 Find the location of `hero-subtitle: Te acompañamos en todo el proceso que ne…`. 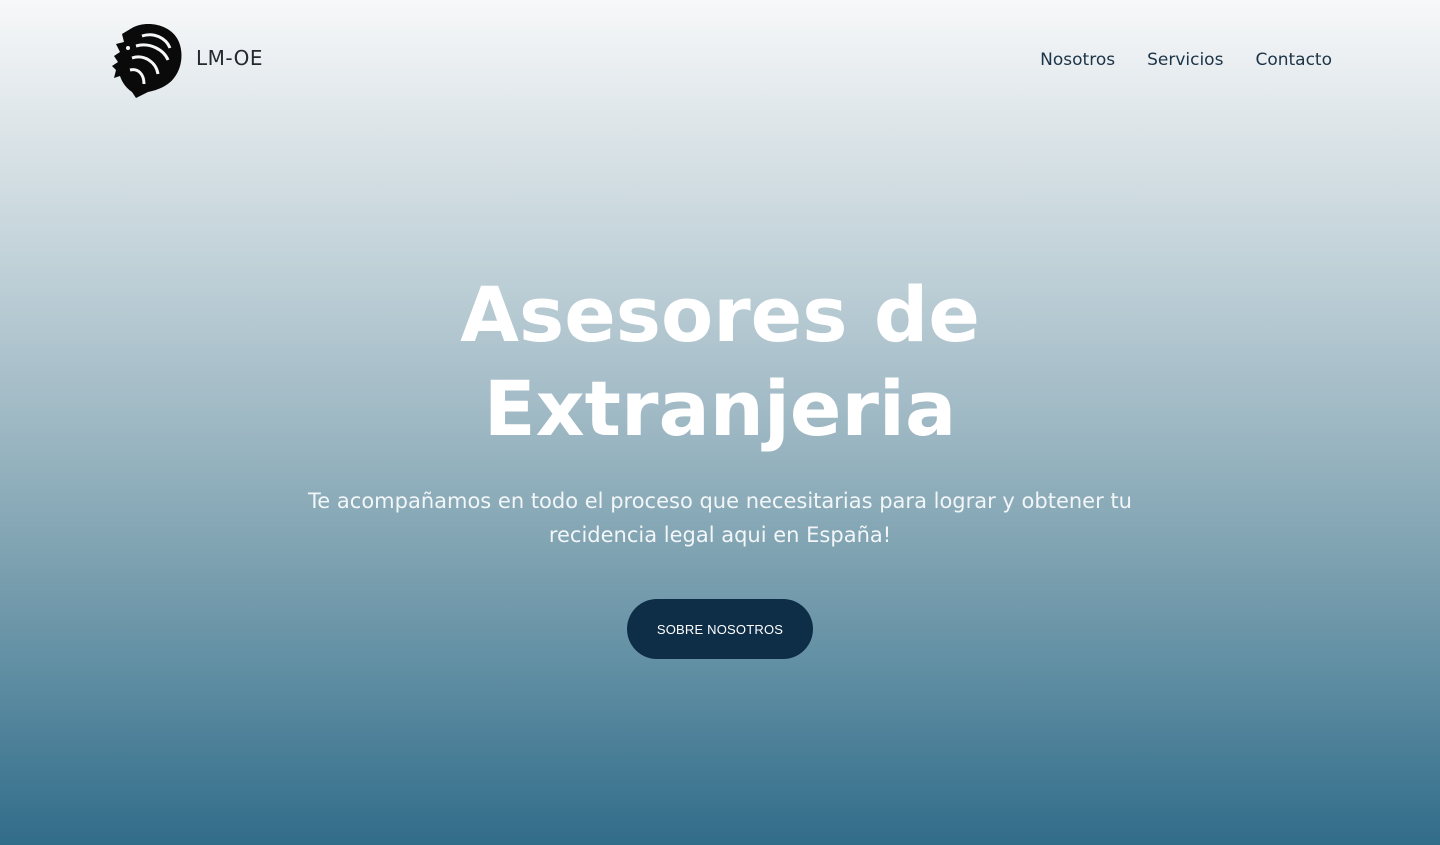

hero-subtitle: Te acompañamos en todo el proceso que ne… is located at coordinates (720, 518).